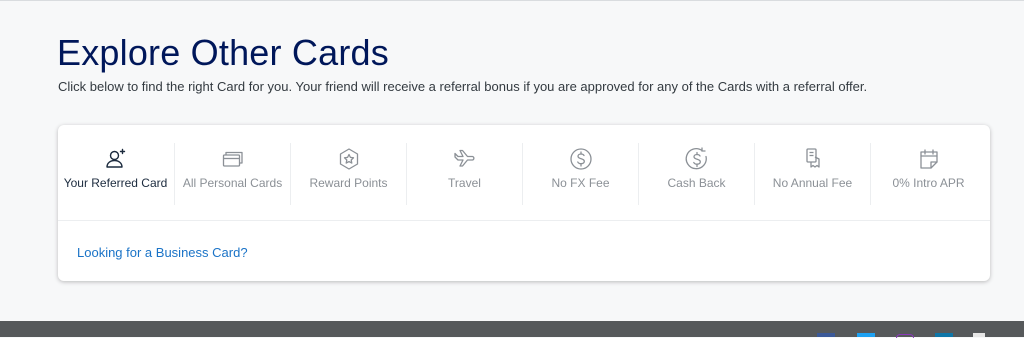 This screenshot has width=1024, height=338. What do you see at coordinates (465, 159) in the screenshot?
I see `airplane-icon` at bounding box center [465, 159].